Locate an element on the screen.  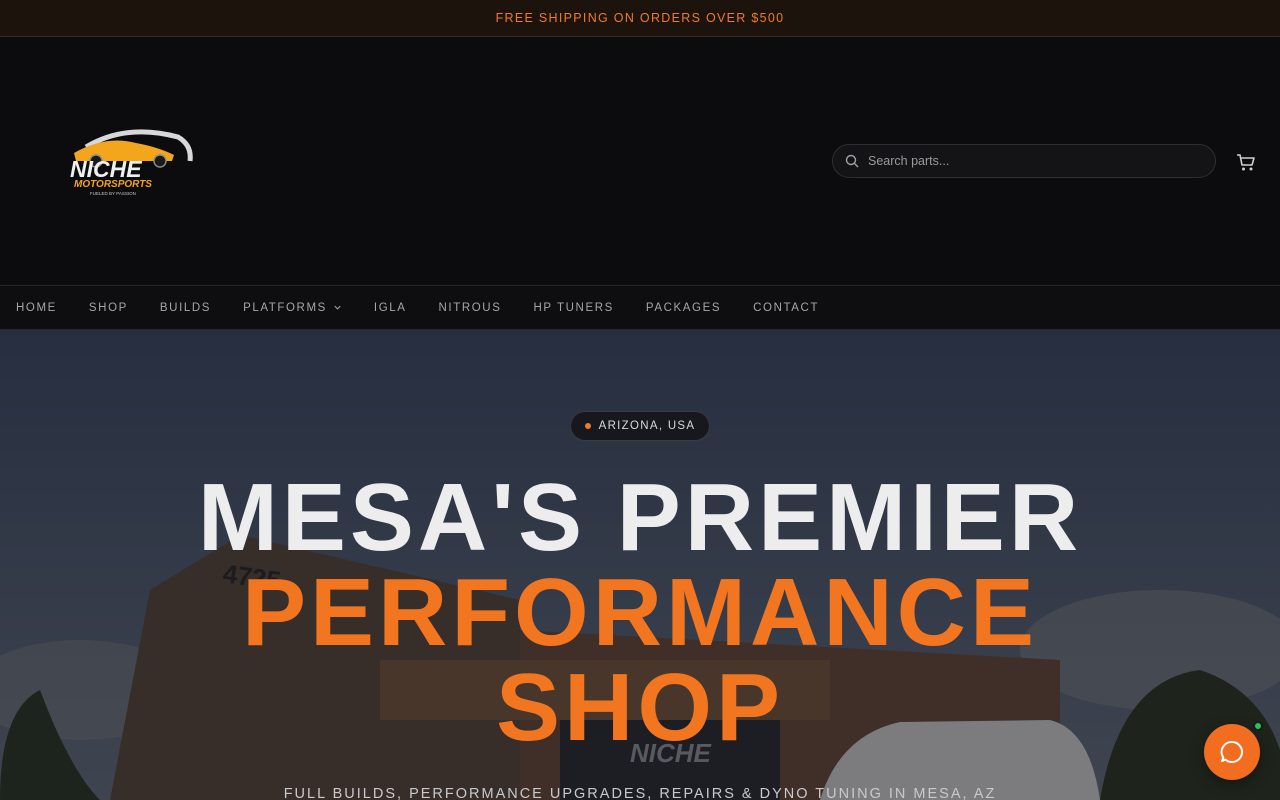
headline-line-3: SHOP is located at coordinates (640, 707).